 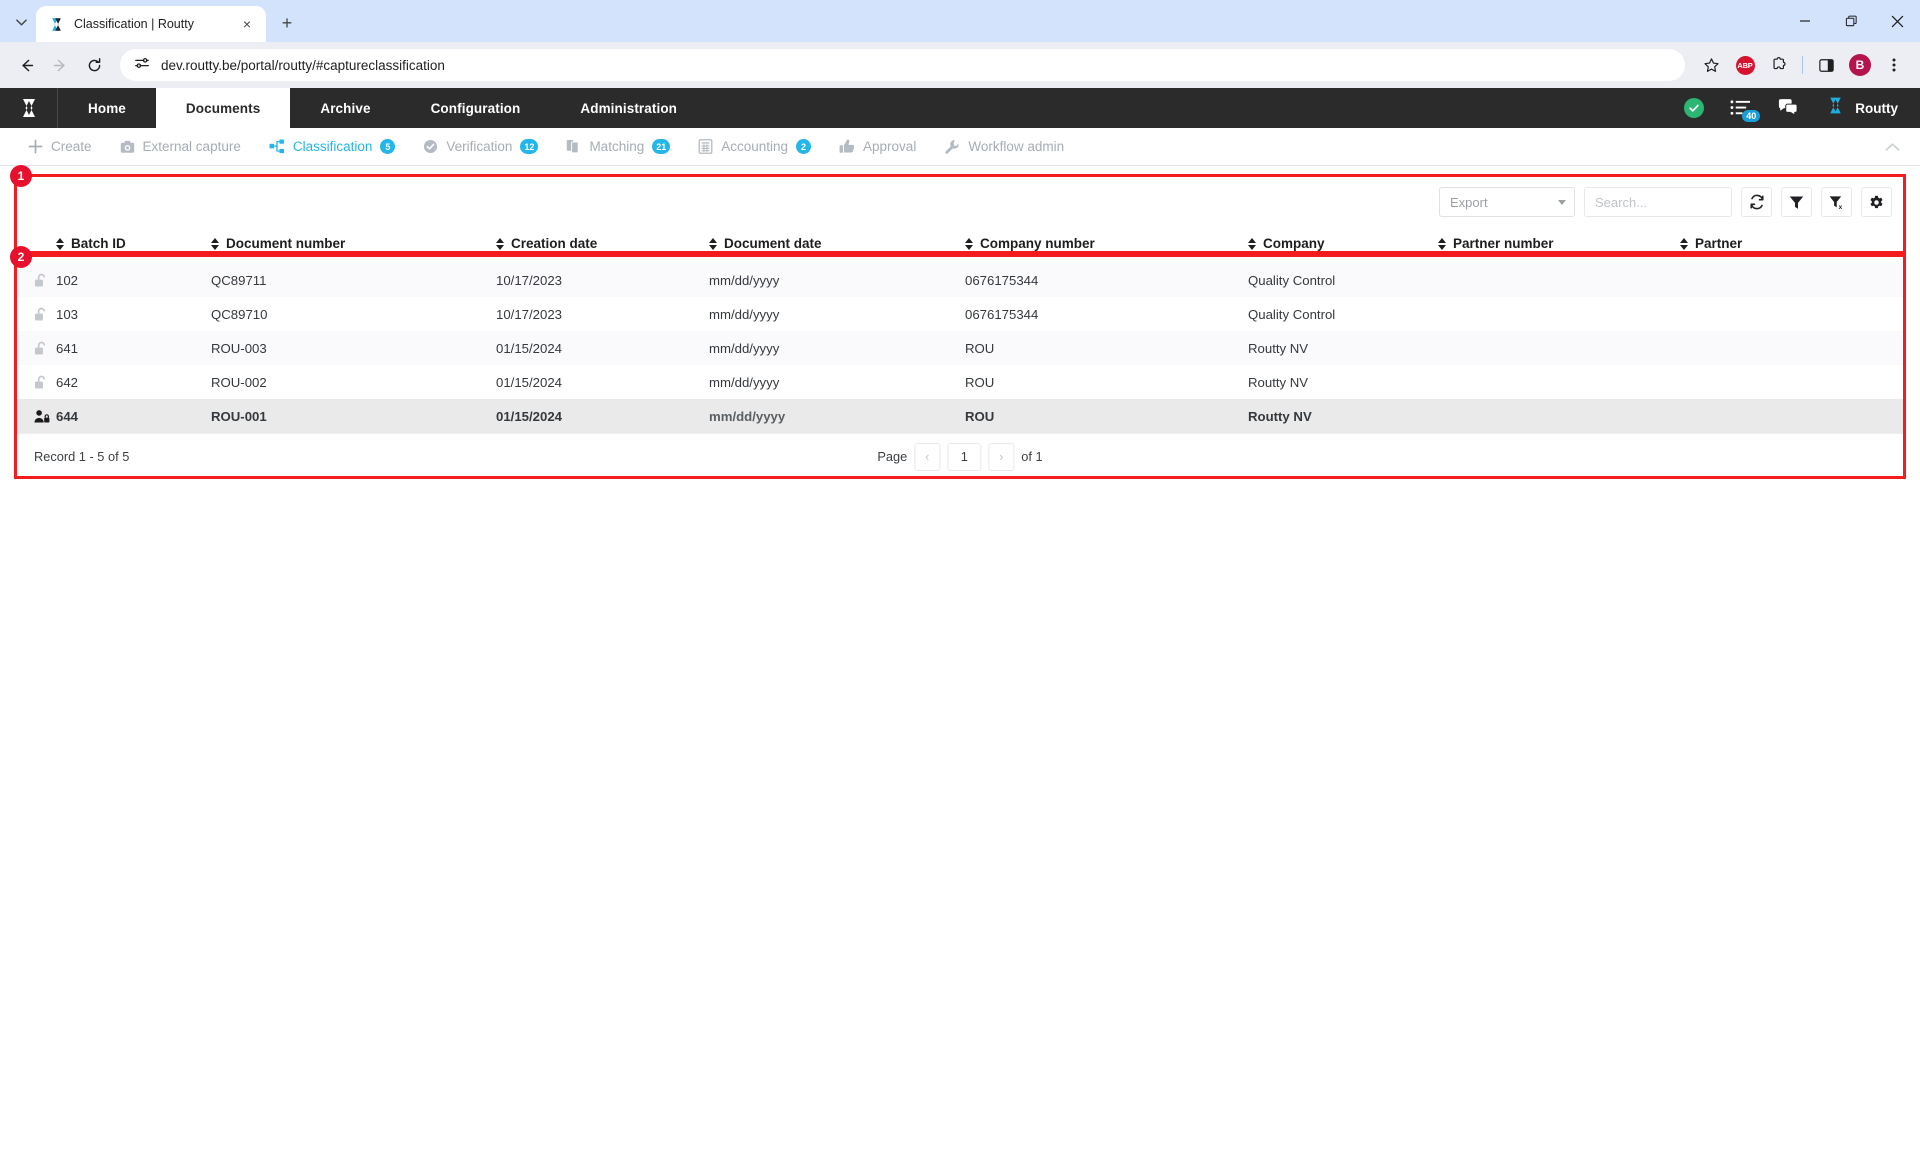 I want to click on cell-document-number: ROU-003, so click(x=239, y=348).